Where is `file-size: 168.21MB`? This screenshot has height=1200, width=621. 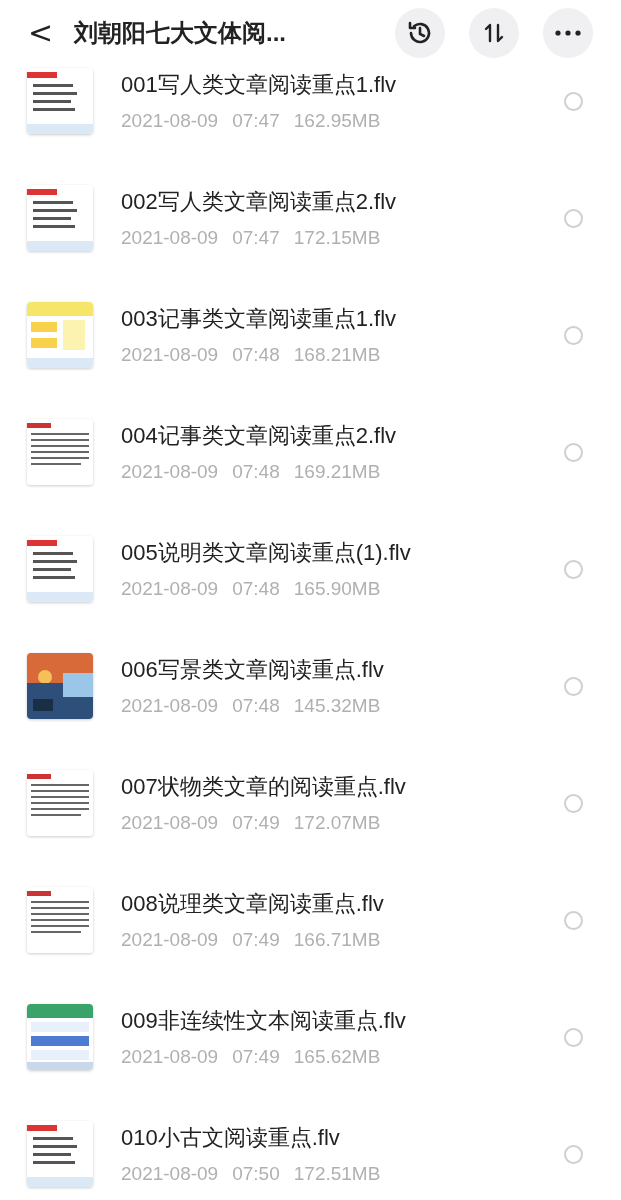 file-size: 168.21MB is located at coordinates (337, 355).